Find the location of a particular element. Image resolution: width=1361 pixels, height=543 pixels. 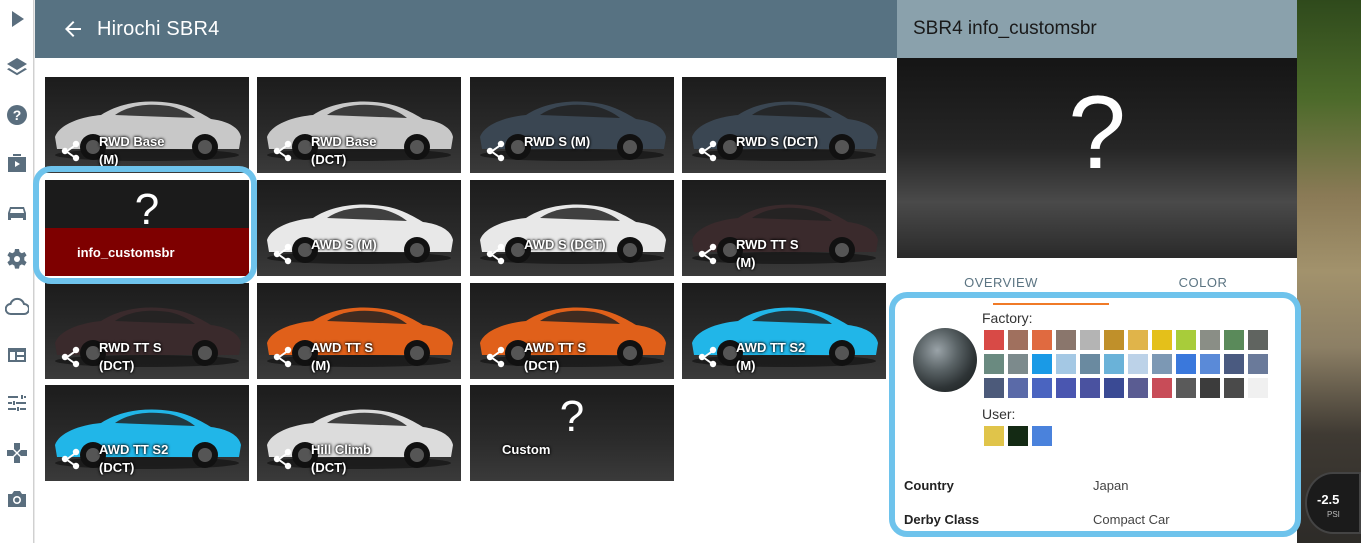

gamepad-icon is located at coordinates (17, 453).